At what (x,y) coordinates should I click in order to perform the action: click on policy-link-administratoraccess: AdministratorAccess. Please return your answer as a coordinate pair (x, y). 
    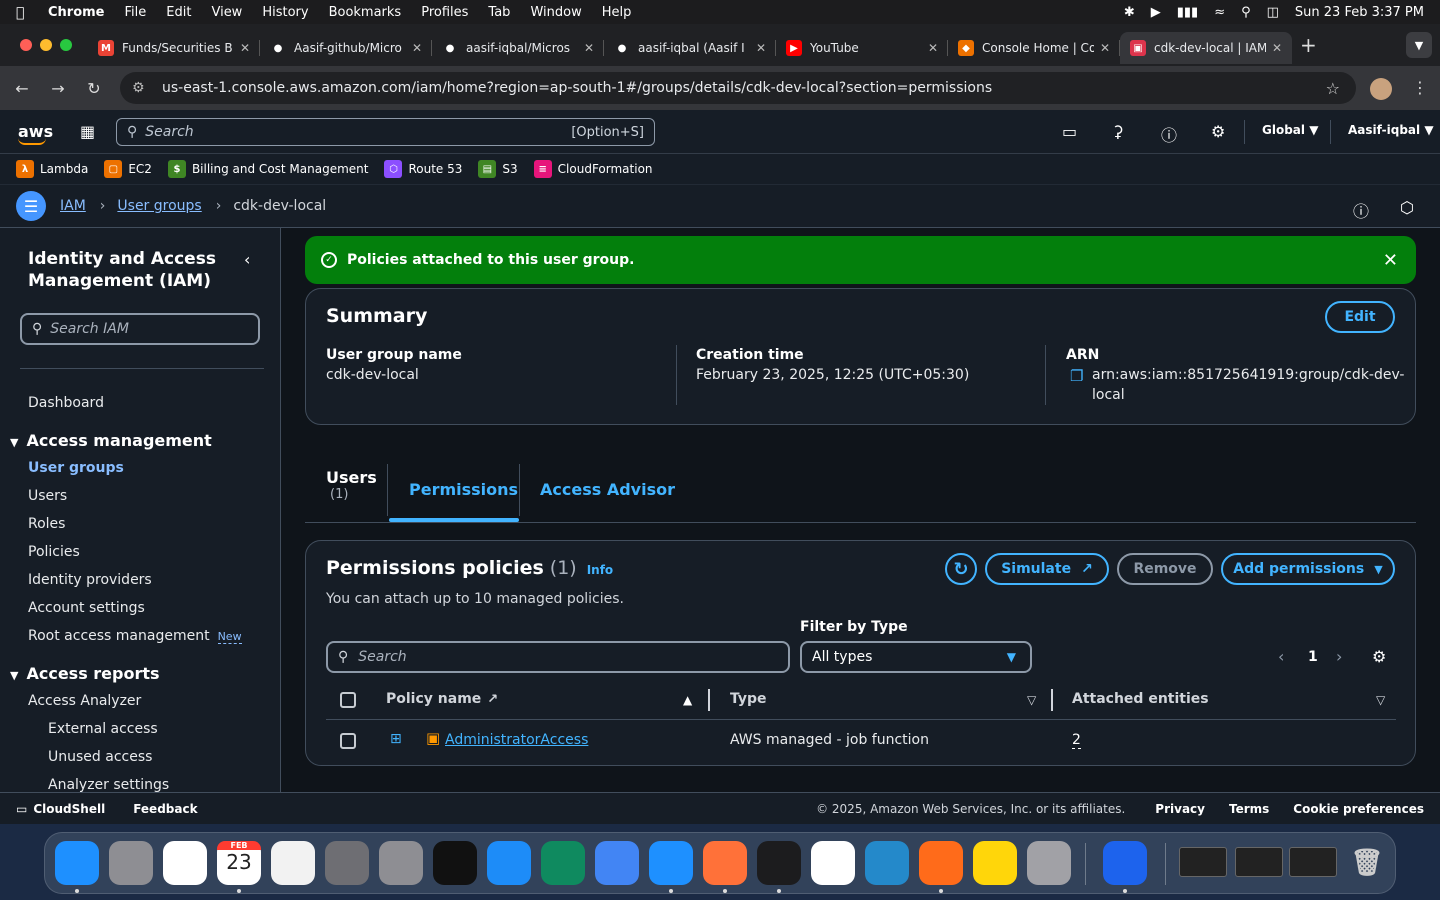
    Looking at the image, I should click on (516, 740).